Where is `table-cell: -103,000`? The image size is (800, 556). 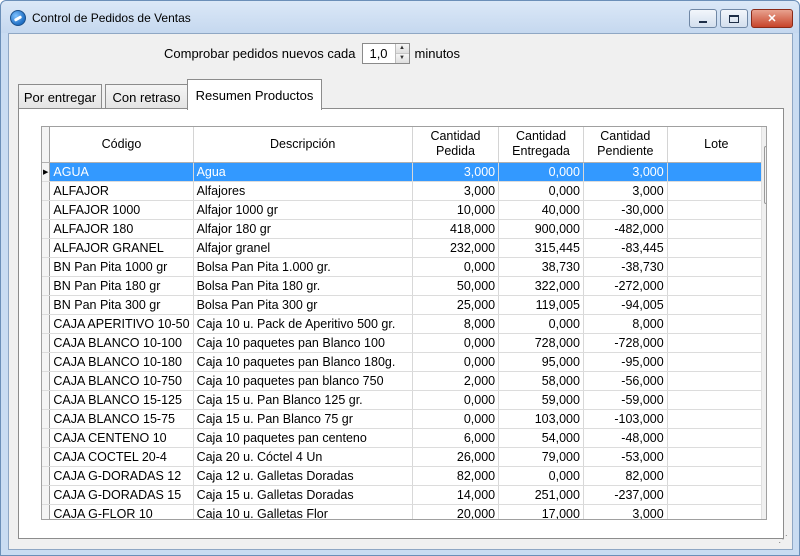
table-cell: -103,000 is located at coordinates (625, 419).